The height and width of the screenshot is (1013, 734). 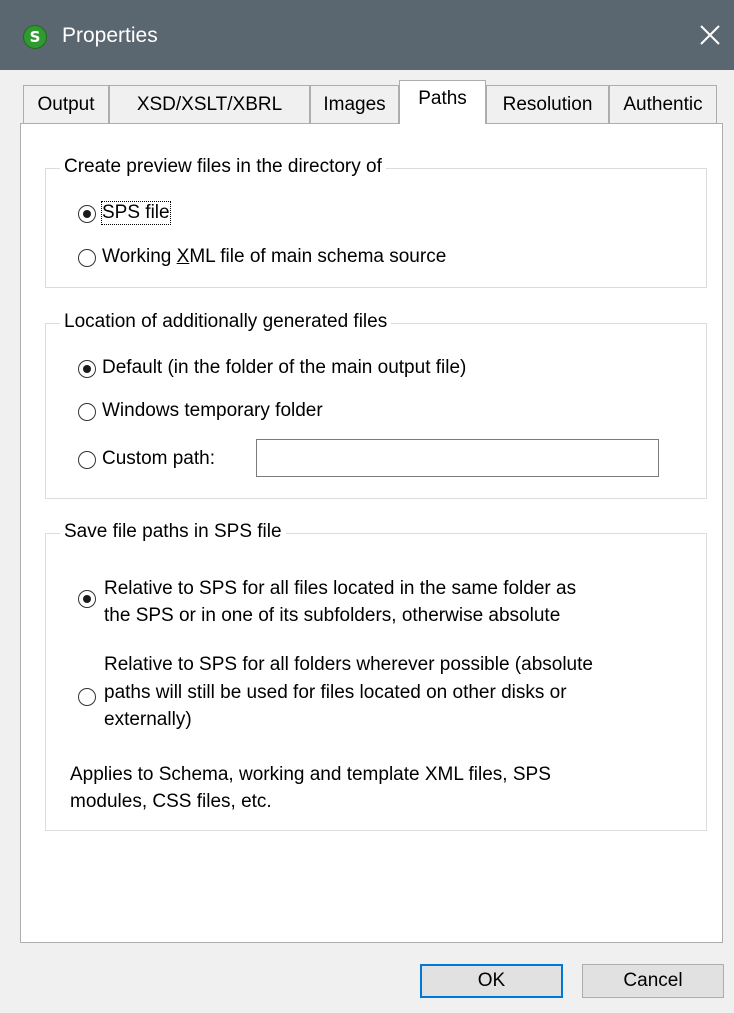 What do you see at coordinates (66, 104) in the screenshot?
I see `tab-output: Output` at bounding box center [66, 104].